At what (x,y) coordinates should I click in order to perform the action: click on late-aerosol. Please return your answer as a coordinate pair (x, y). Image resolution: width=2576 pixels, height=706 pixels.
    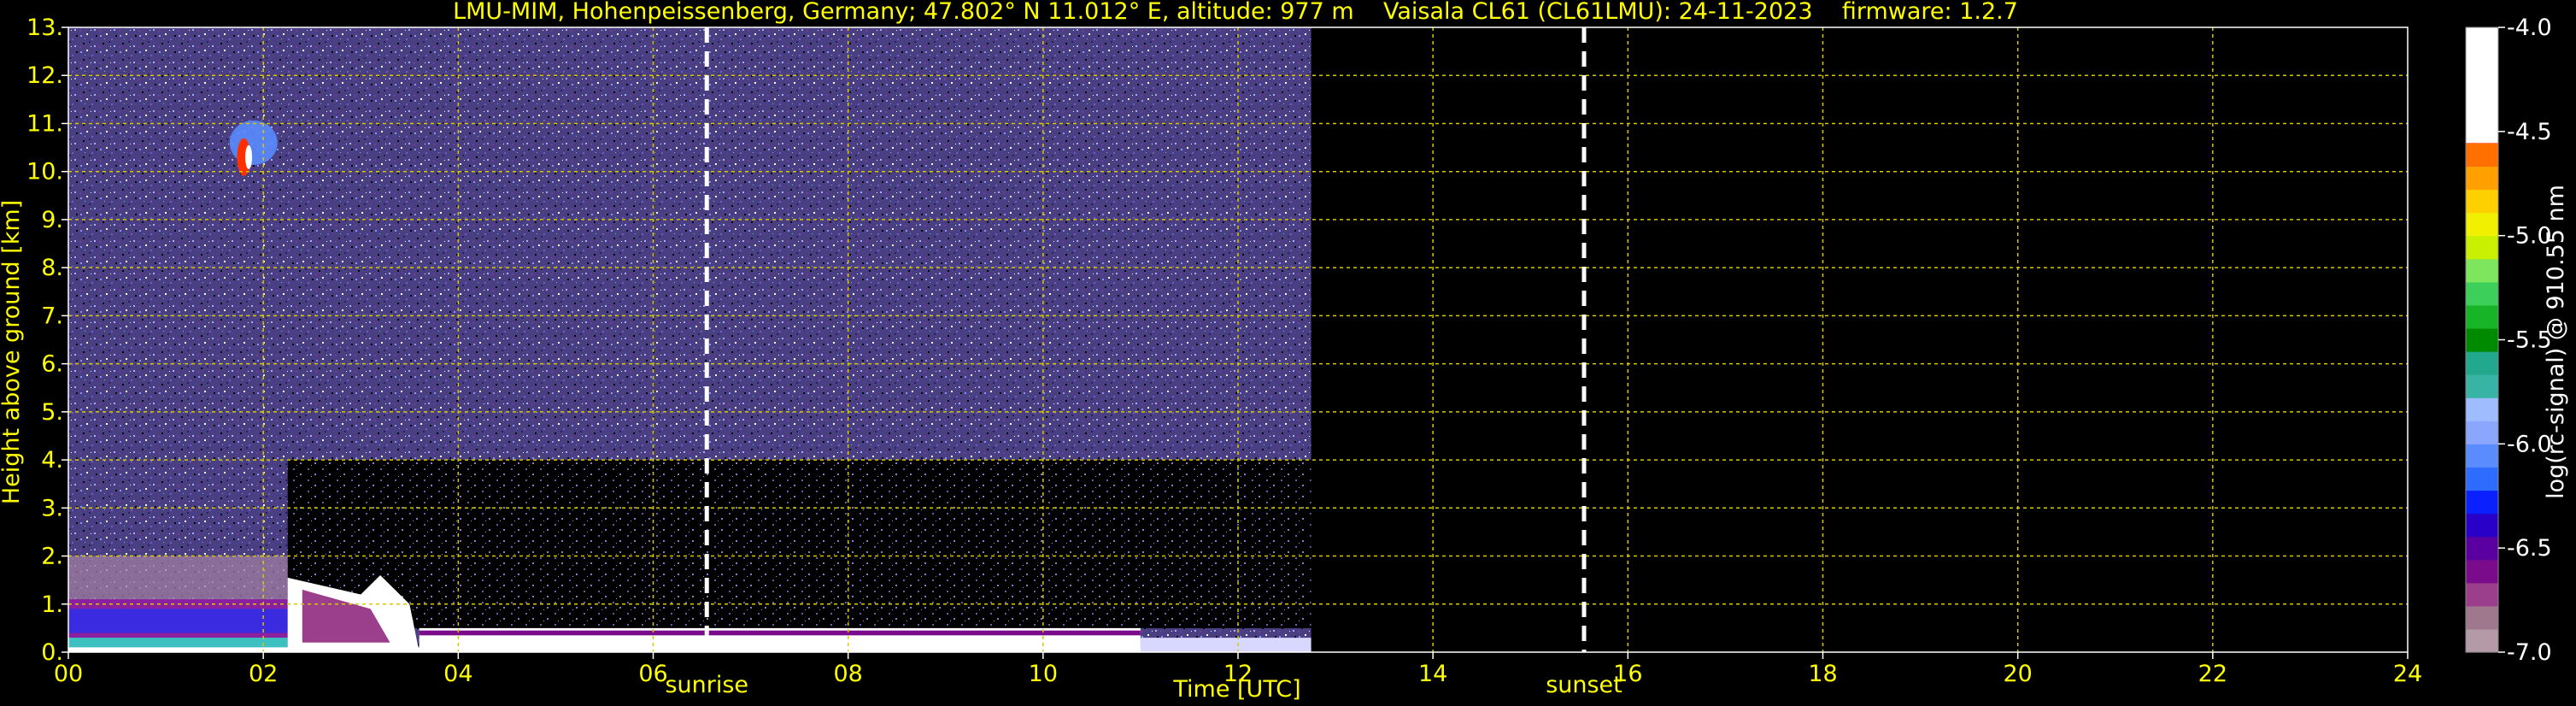
    Looking at the image, I should click on (1225, 645).